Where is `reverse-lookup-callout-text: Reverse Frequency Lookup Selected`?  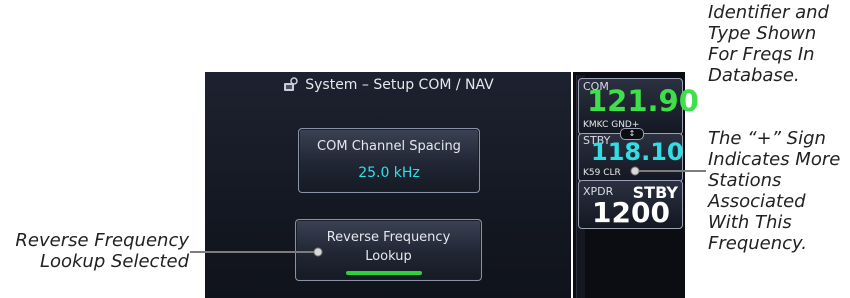 reverse-lookup-callout-text: Reverse Frequency Lookup Selected is located at coordinates (102, 251).